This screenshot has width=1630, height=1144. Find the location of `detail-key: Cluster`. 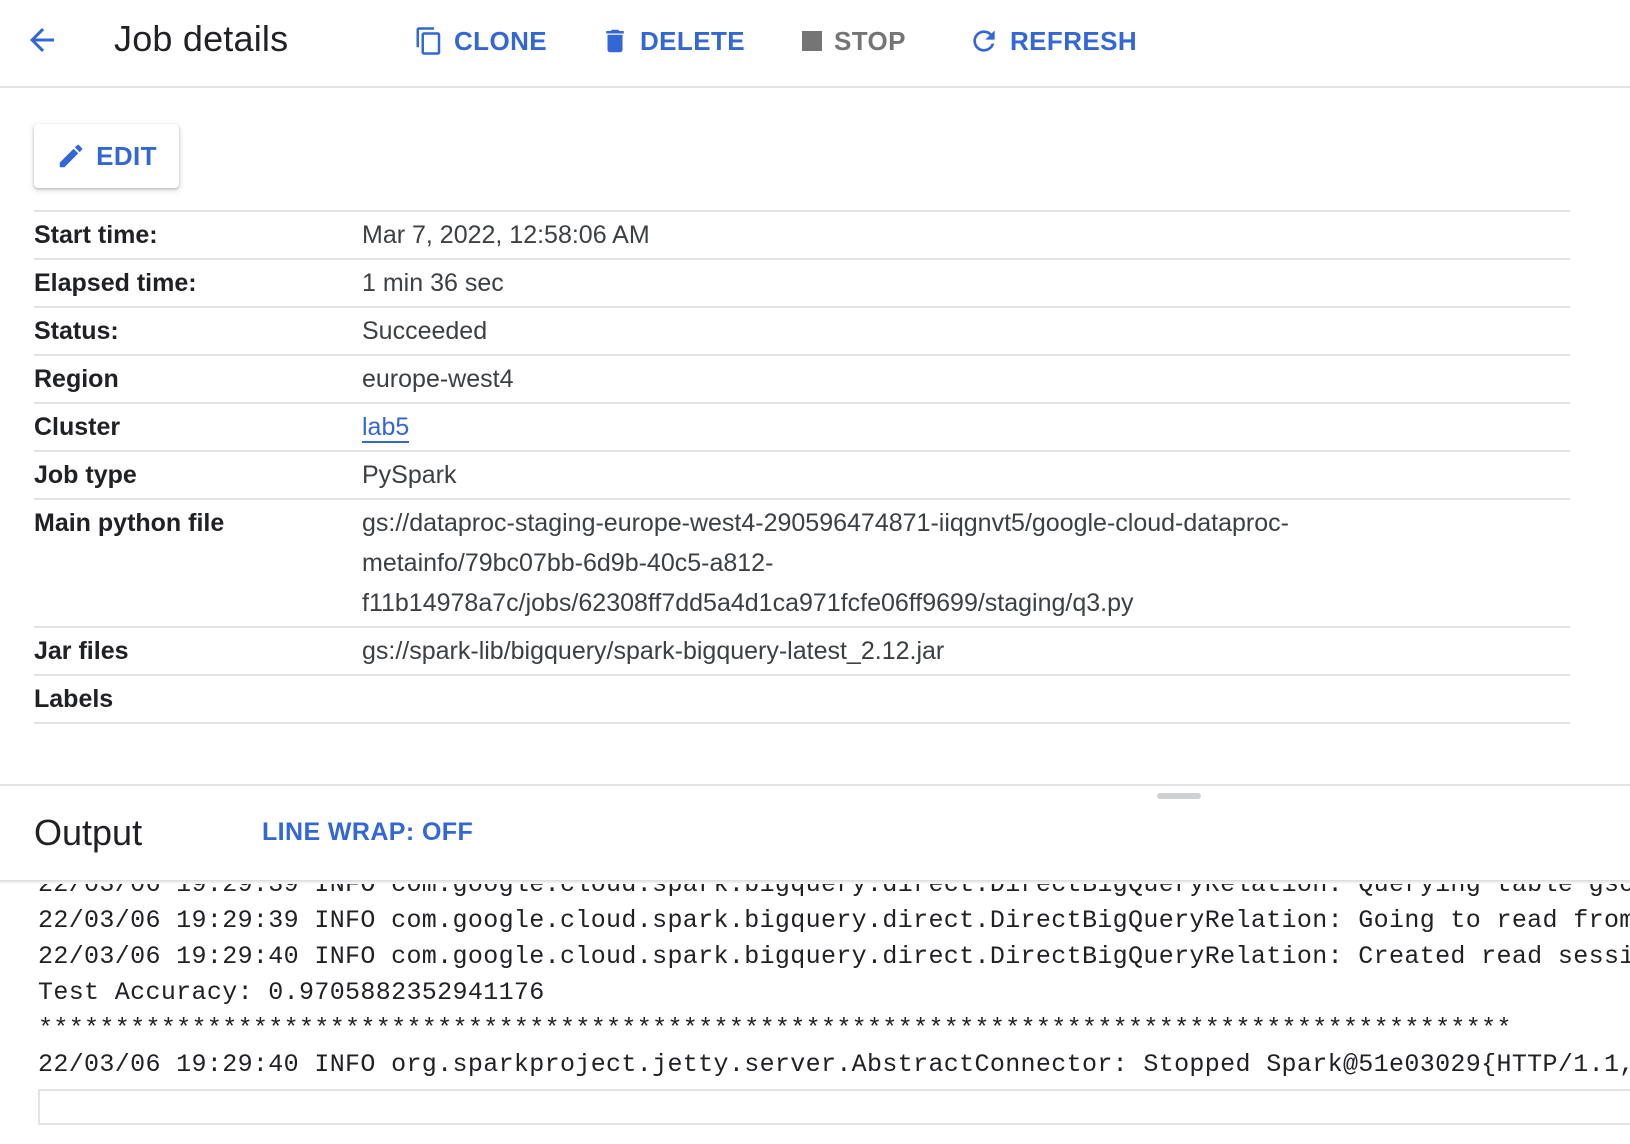

detail-key: Cluster is located at coordinates (77, 427).